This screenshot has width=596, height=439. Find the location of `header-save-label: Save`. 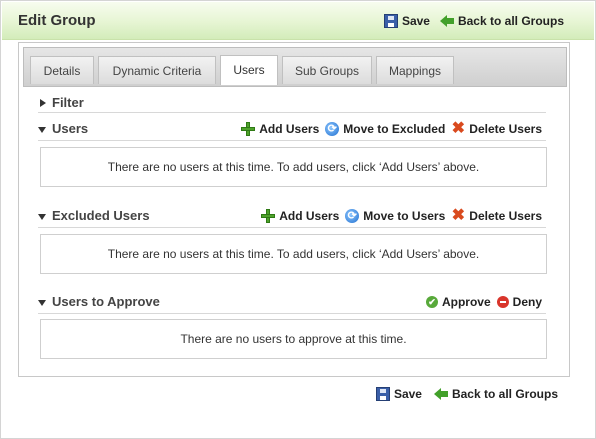

header-save-label: Save is located at coordinates (415, 21).